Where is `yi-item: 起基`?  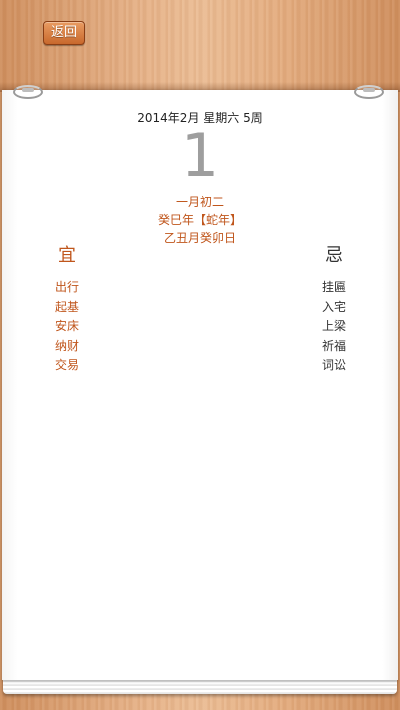
yi-item: 起基 is located at coordinates (67, 306).